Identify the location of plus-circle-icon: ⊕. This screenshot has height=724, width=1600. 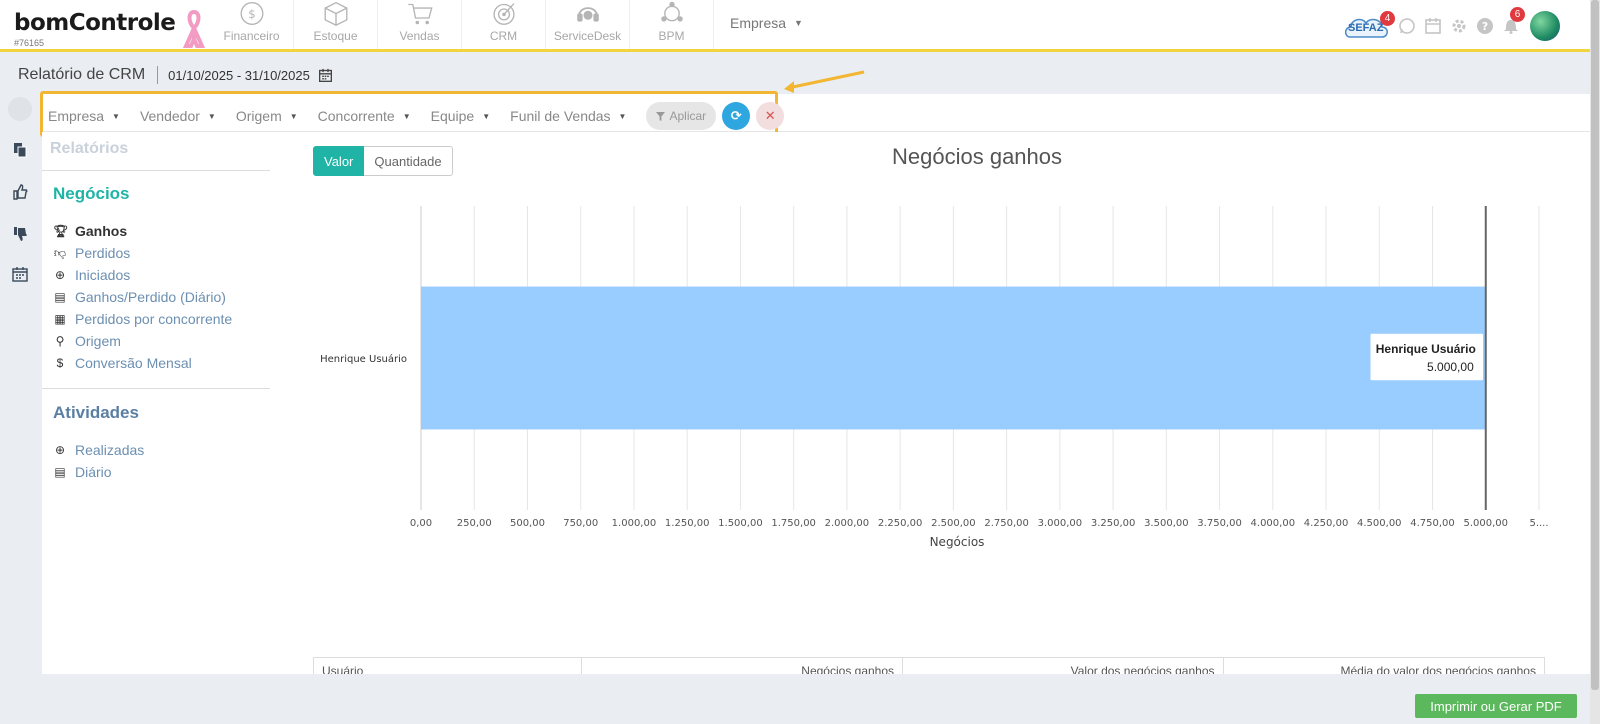
(60, 450).